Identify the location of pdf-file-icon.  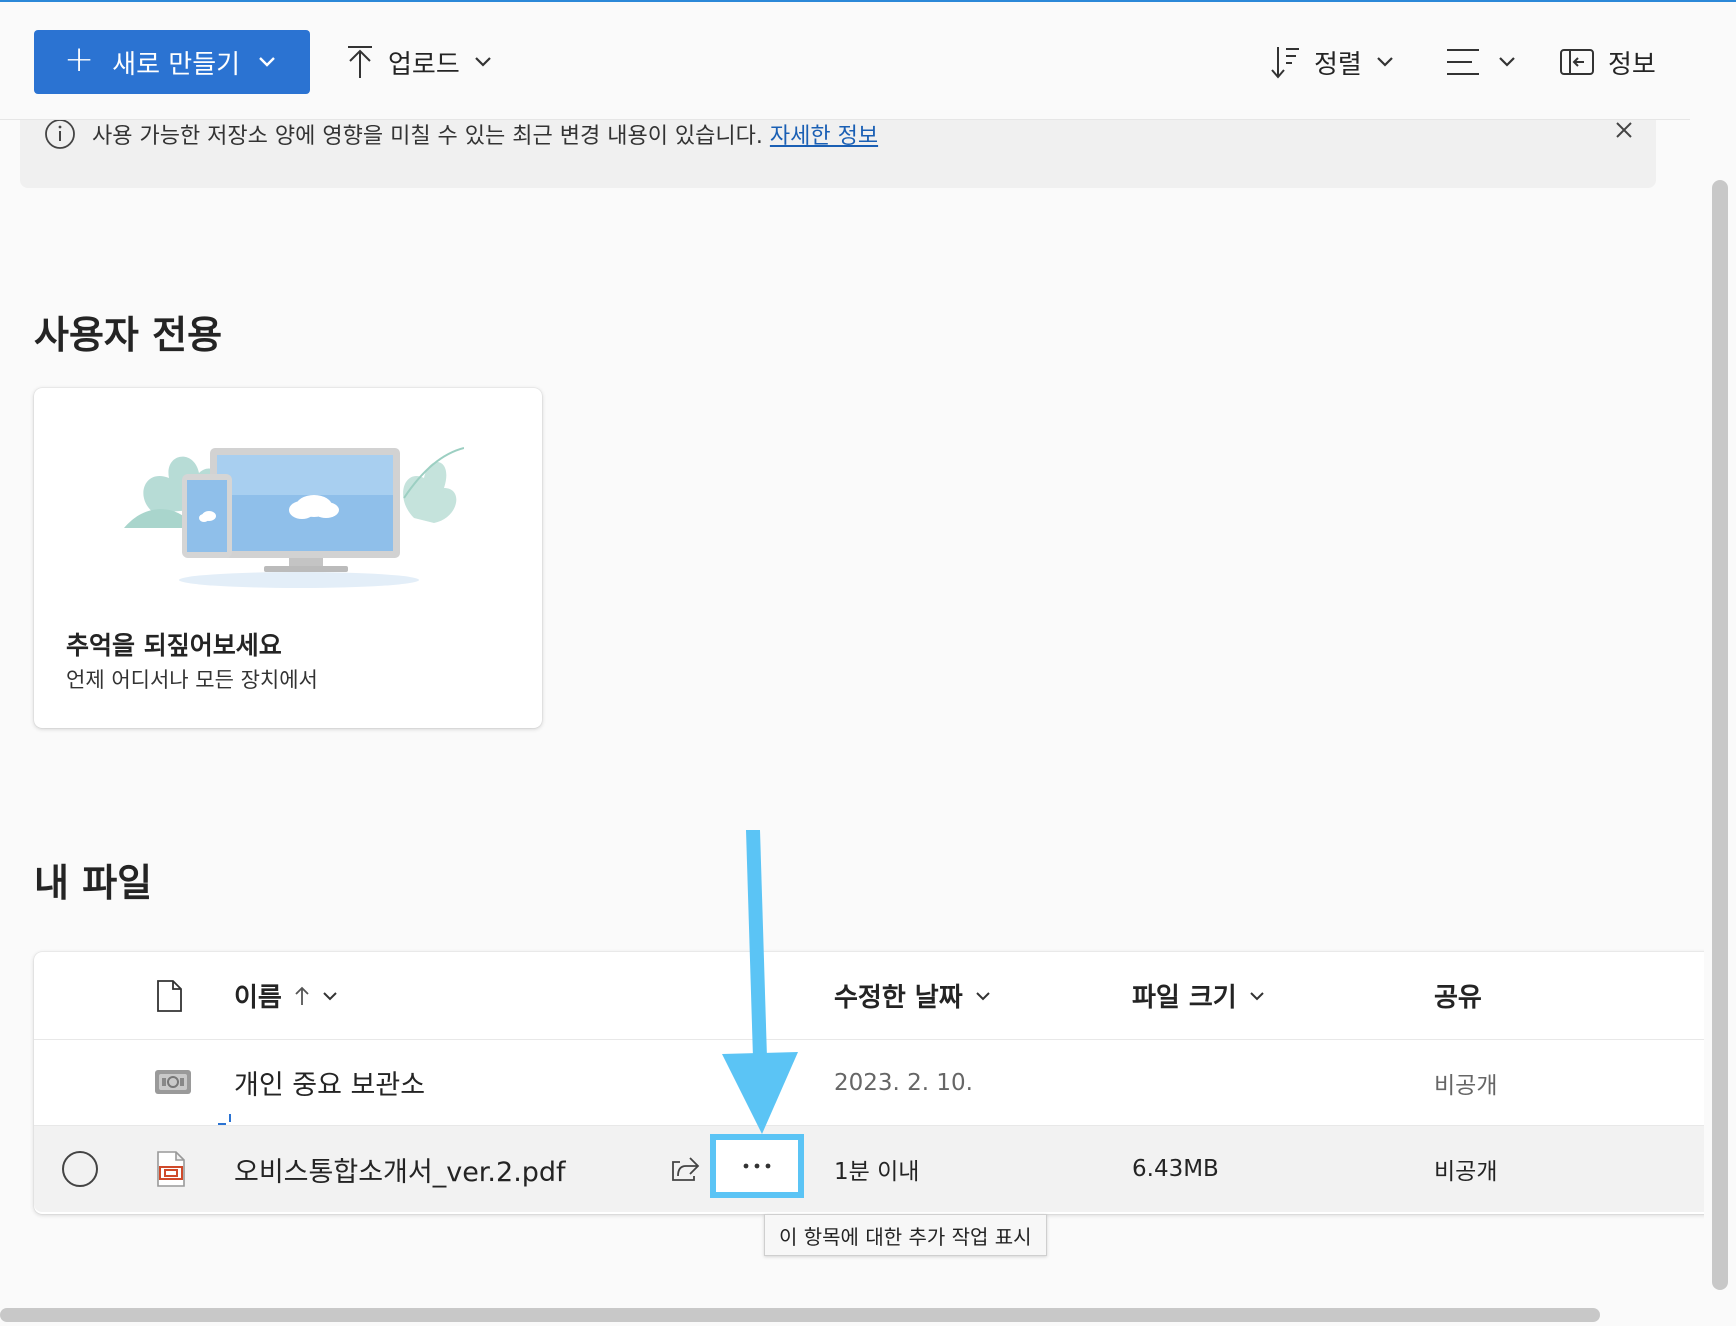
(171, 1169).